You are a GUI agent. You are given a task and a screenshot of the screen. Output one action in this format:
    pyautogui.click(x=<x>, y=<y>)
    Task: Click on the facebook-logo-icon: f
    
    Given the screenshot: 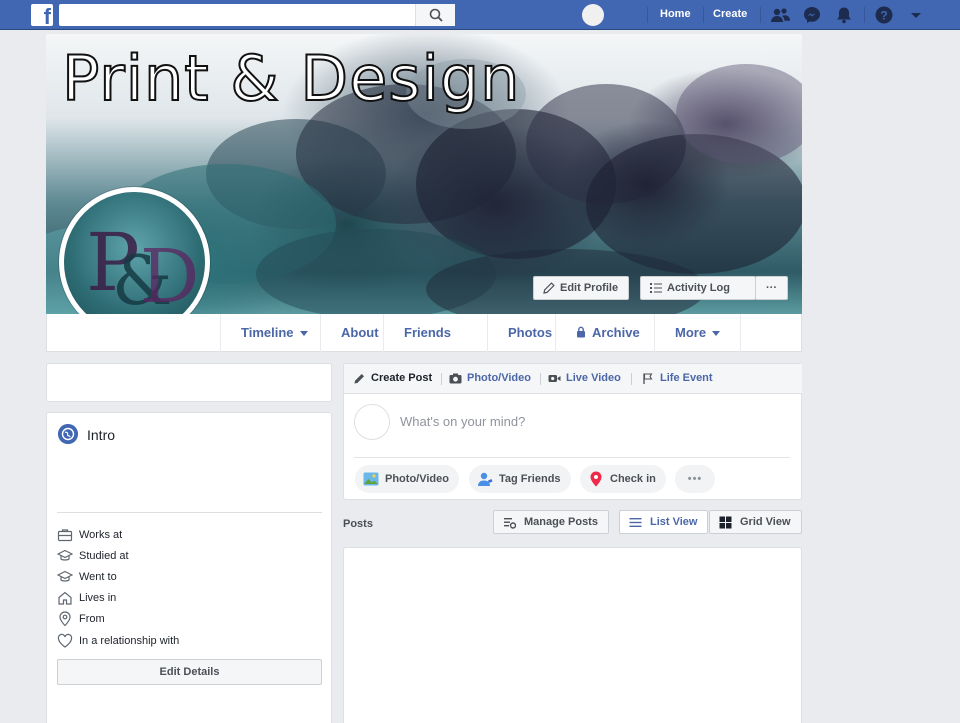 What is the action you would take?
    pyautogui.click(x=42, y=15)
    